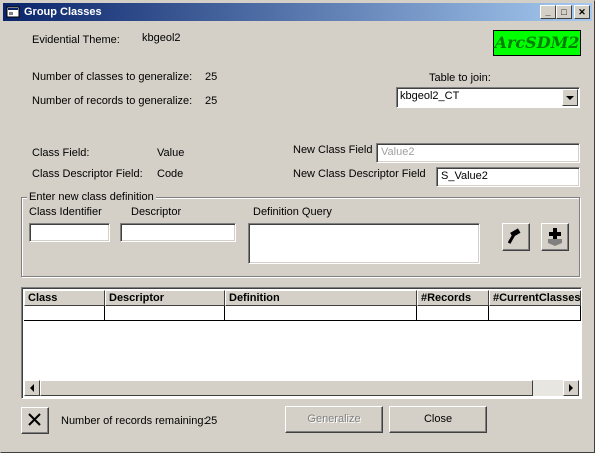 This screenshot has width=595, height=453. I want to click on new-class-descriptor-field-label: New Class Descriptor Field, so click(359, 174).